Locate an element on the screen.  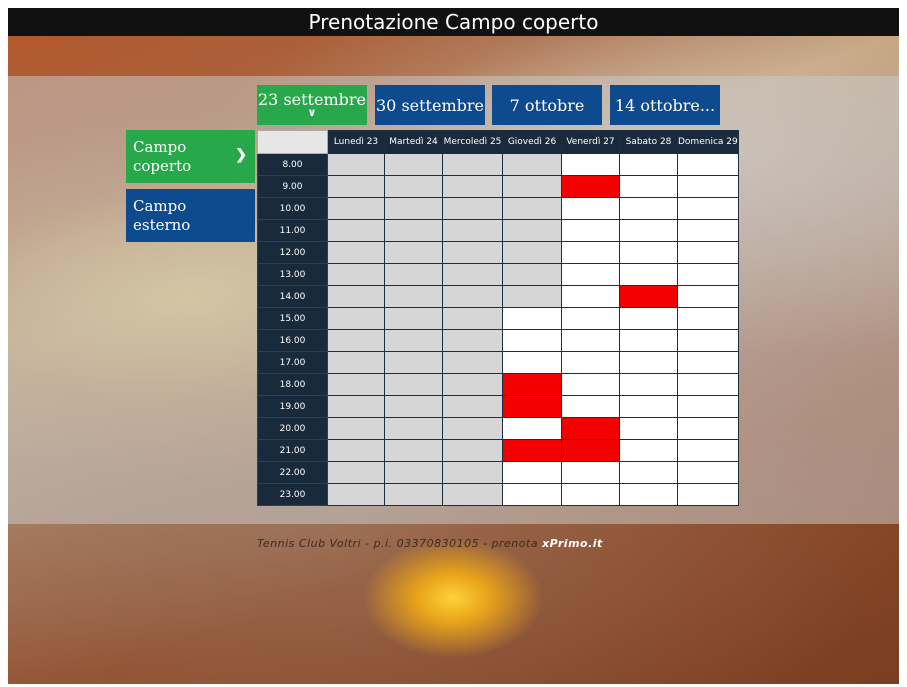
day-header: Mercoledì 25 is located at coordinates (472, 142).